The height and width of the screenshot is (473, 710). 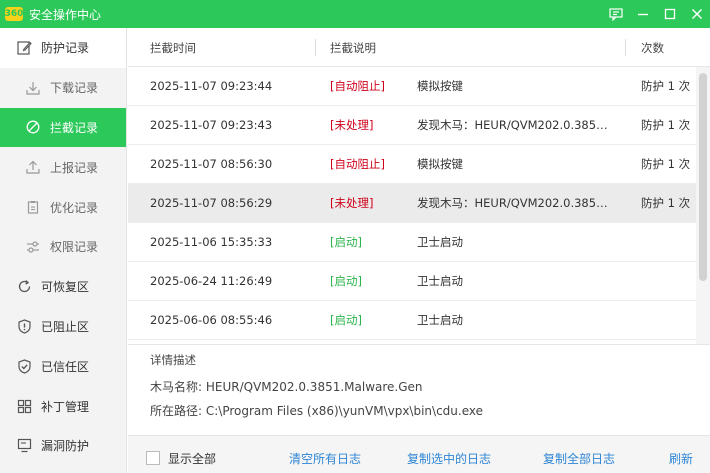 I want to click on column-header-description: 拦截说明, so click(x=353, y=47).